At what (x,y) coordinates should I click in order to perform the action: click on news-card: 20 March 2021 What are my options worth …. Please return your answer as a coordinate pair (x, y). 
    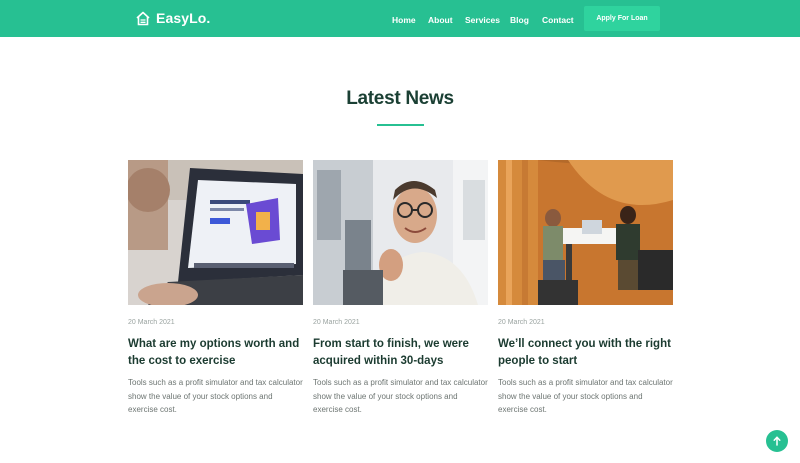
    Looking at the image, I should click on (215, 288).